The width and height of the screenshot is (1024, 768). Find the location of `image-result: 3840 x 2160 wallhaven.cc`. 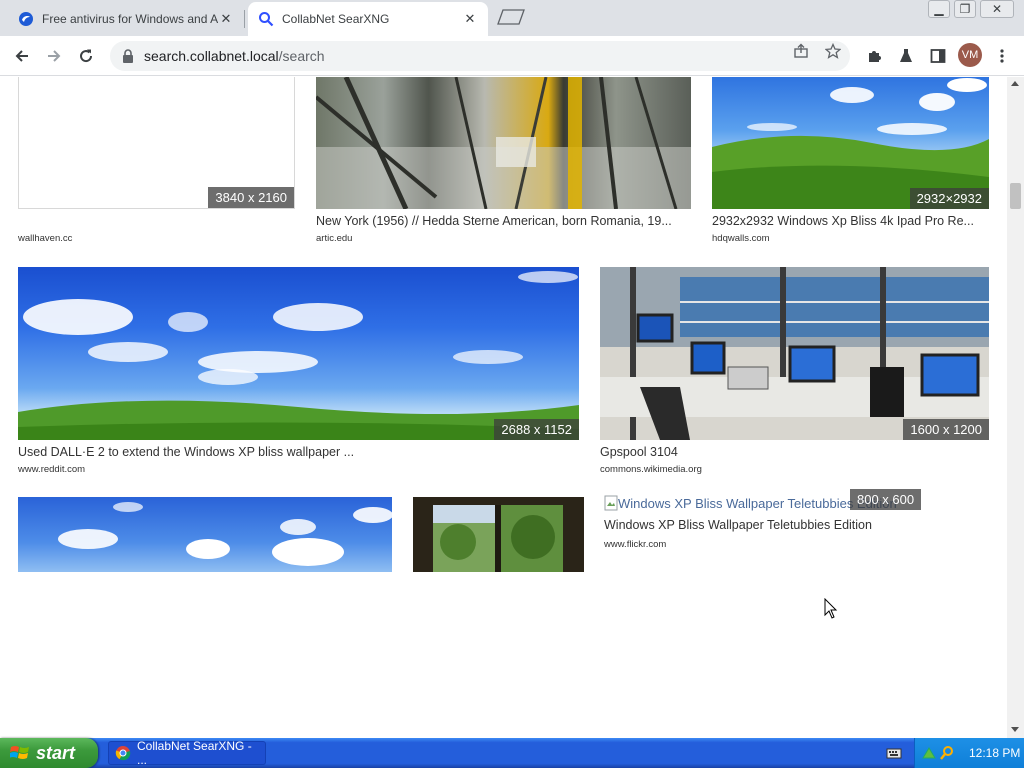

image-result: 3840 x 2160 wallhaven.cc is located at coordinates (156, 162).